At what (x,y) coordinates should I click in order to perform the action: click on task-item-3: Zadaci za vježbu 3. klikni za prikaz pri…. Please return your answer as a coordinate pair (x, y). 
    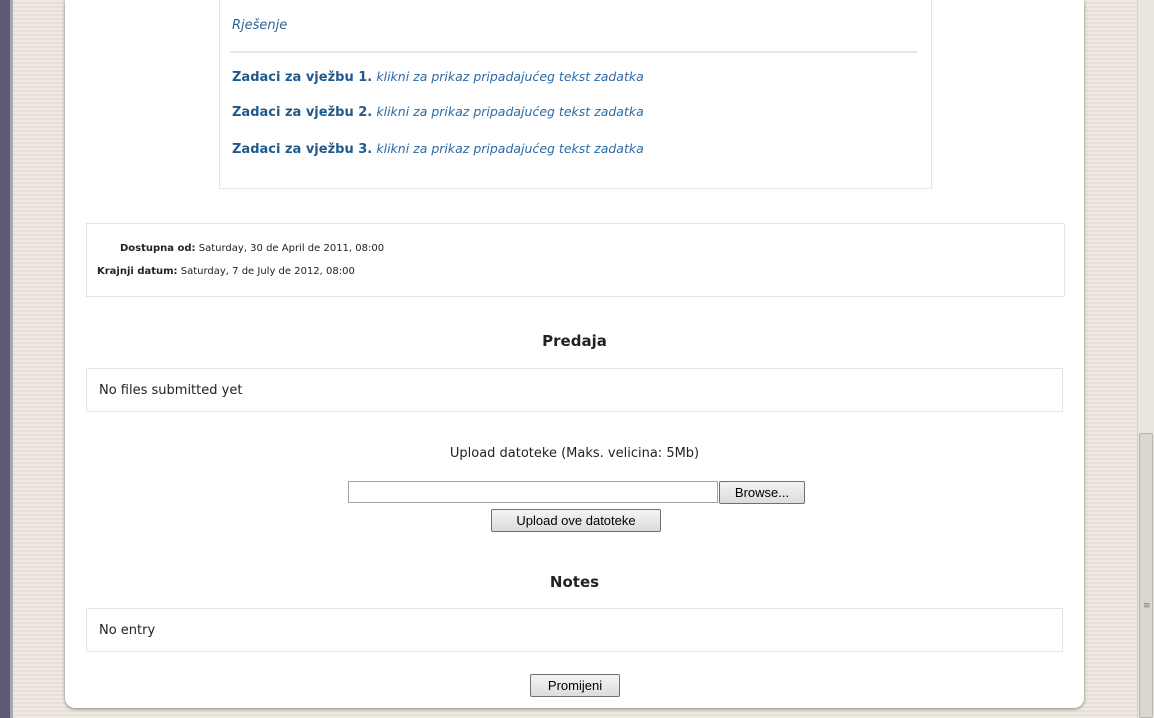
    Looking at the image, I should click on (438, 149).